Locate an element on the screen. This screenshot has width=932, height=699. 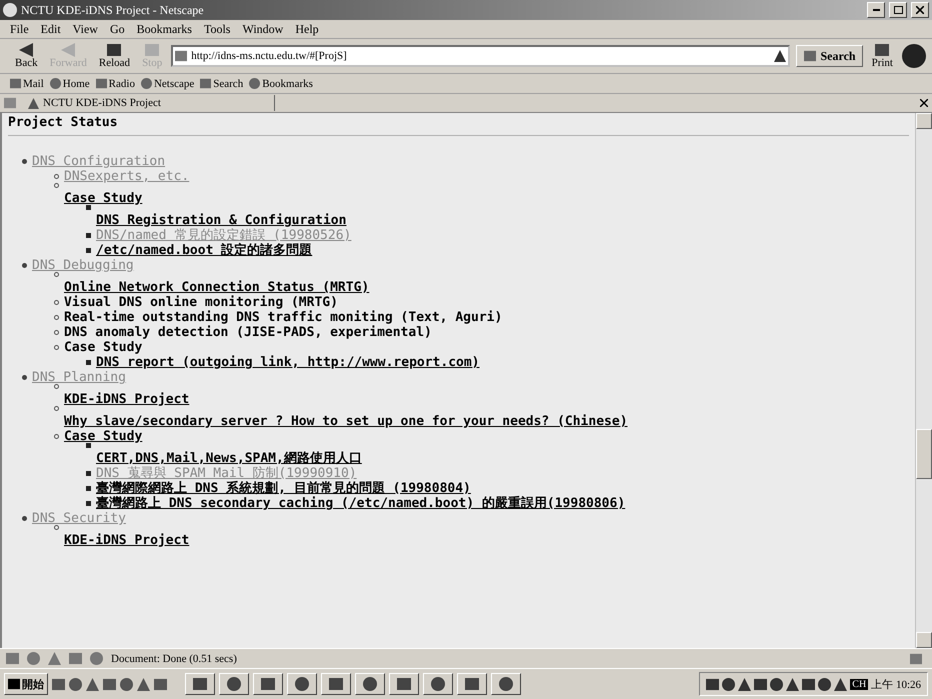
toolbar-link: Mail is located at coordinates (27, 84).